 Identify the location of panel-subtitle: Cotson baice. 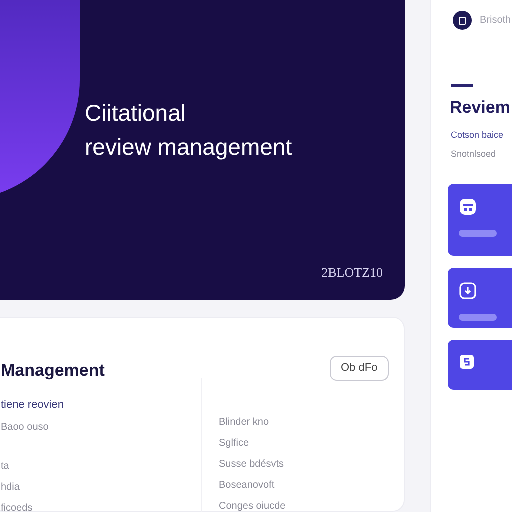
(478, 135).